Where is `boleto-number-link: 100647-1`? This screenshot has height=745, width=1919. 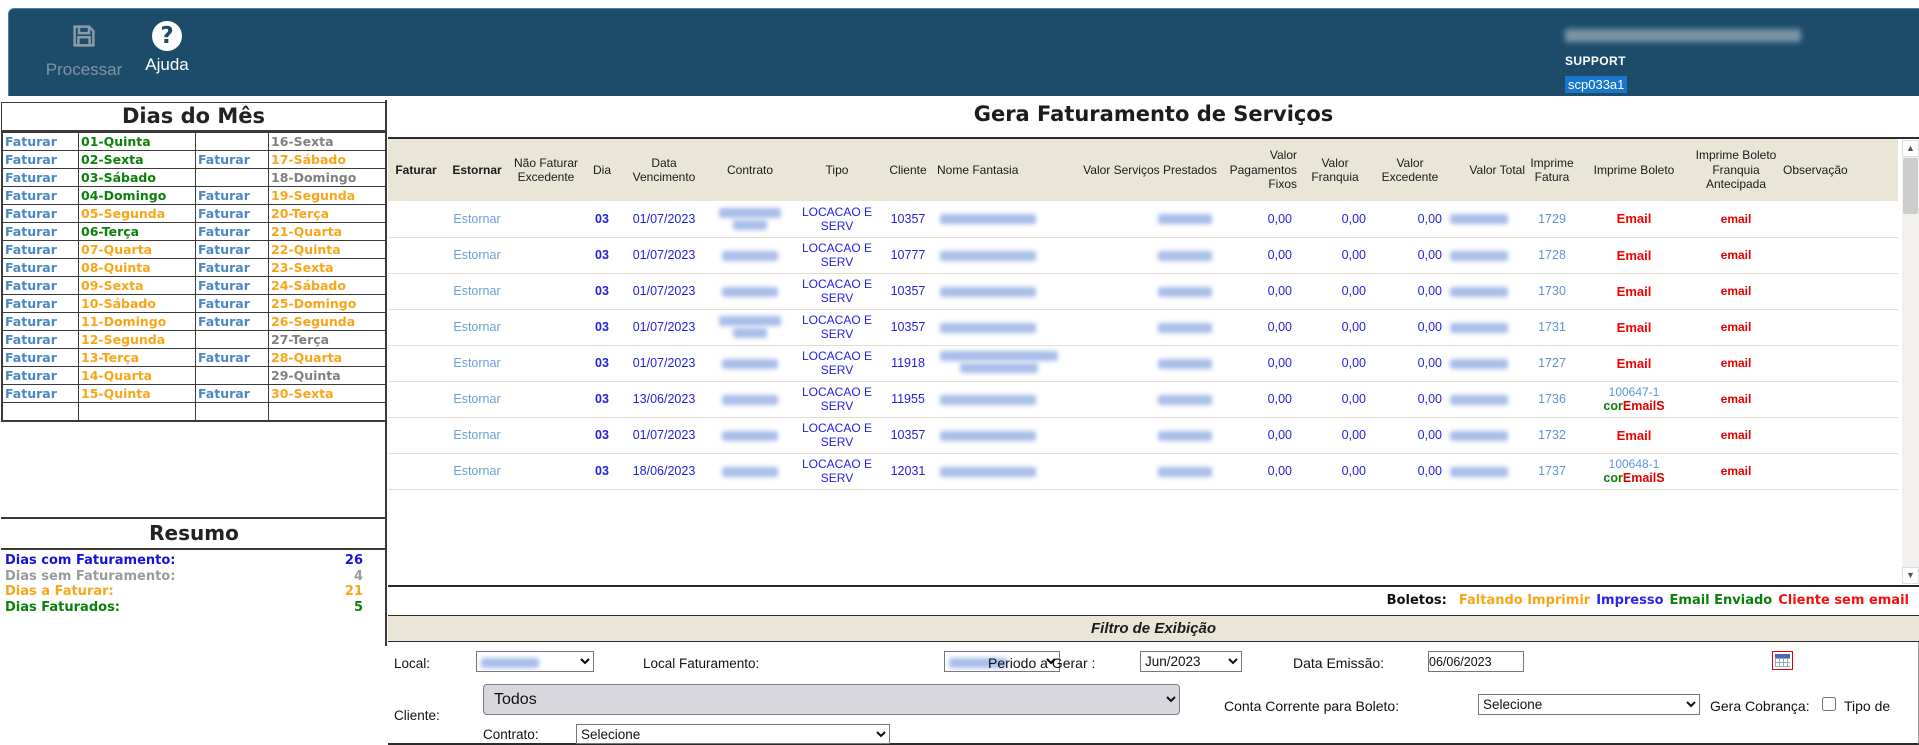
boleto-number-link: 100647-1 is located at coordinates (1634, 392).